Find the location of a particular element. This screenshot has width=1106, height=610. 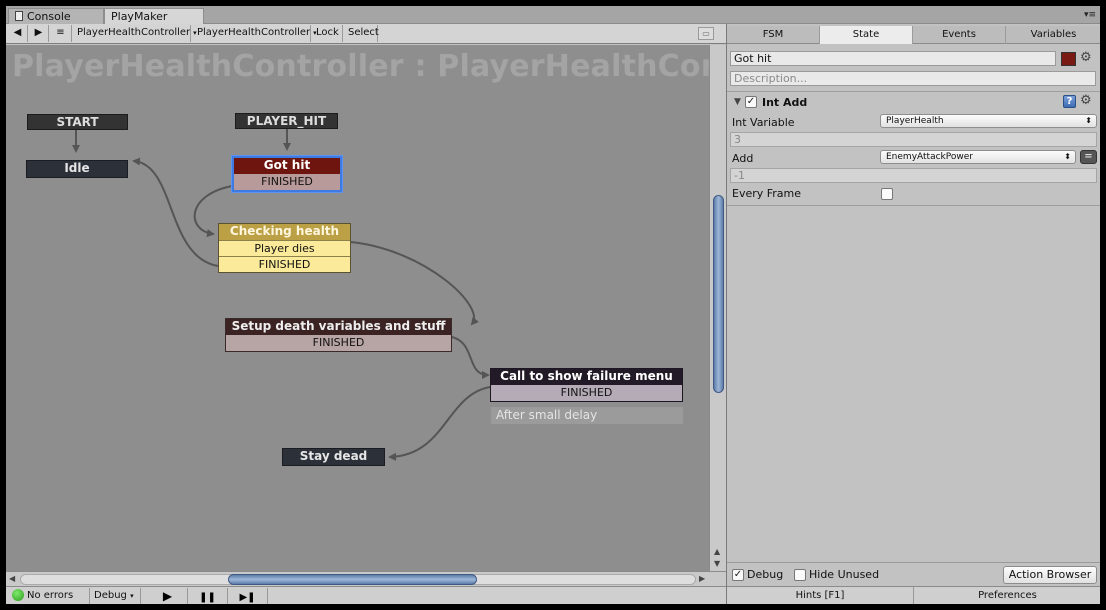

transition-player-dies: Player dies is located at coordinates (284, 248).